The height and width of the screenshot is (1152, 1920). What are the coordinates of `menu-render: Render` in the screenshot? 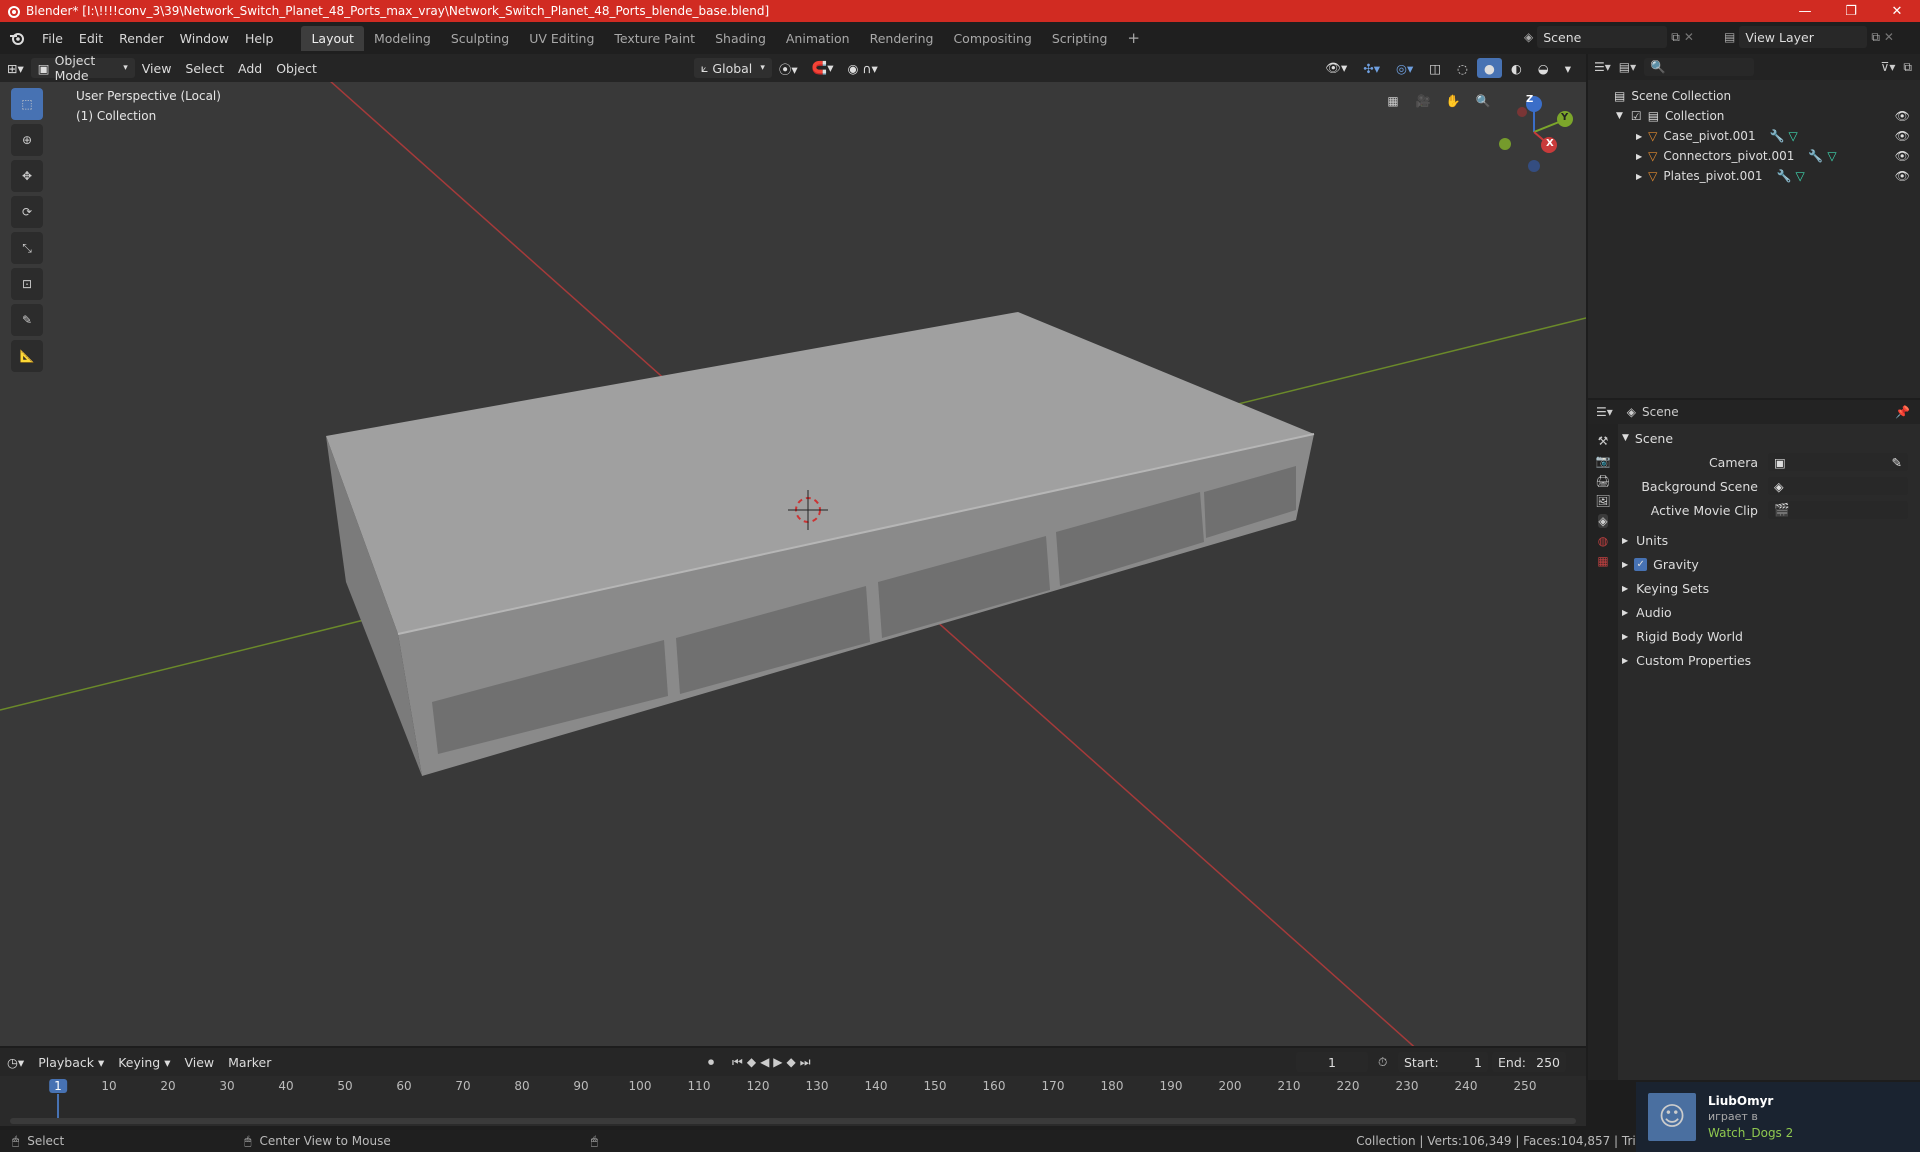 It's located at (141, 38).